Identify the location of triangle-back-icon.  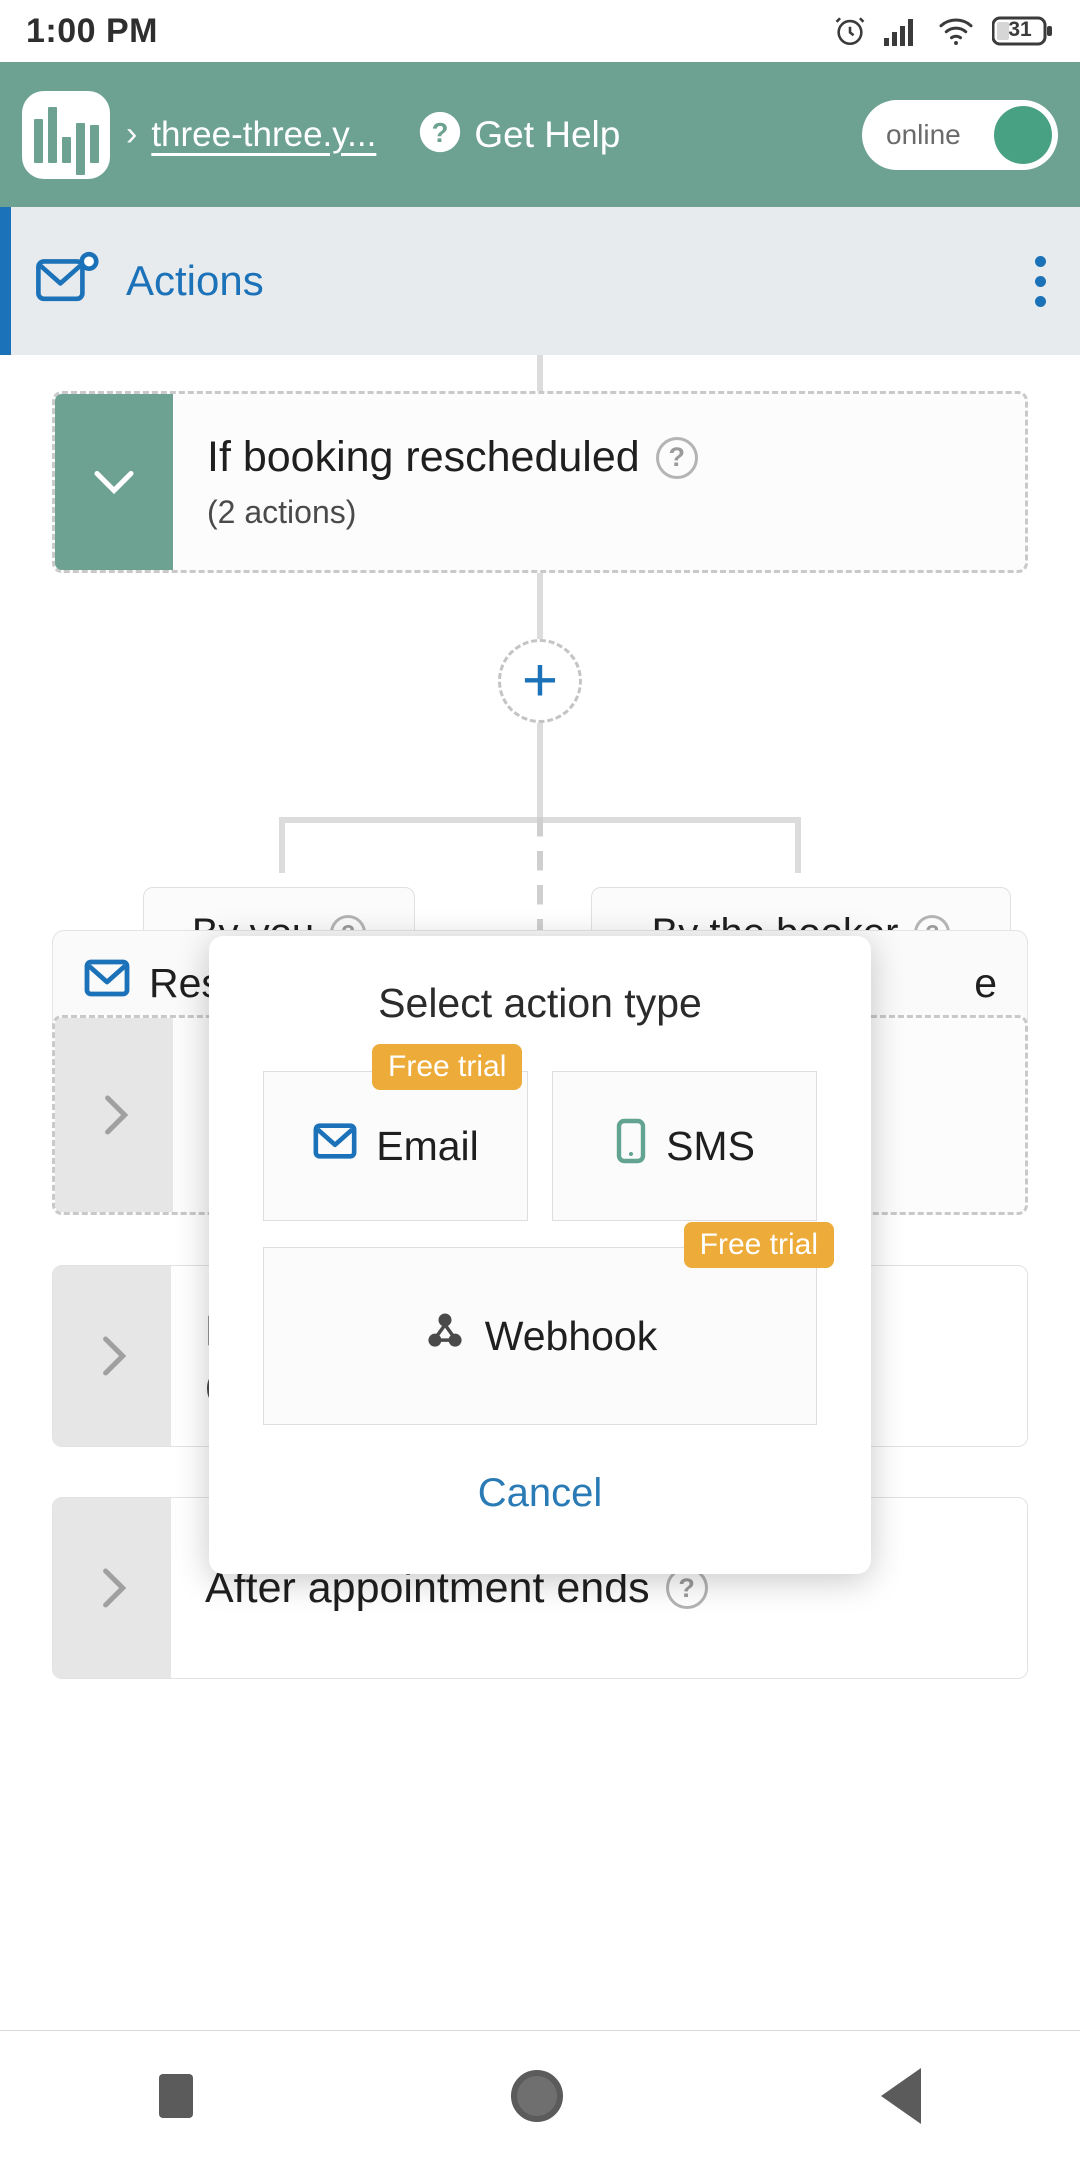
(901, 2095).